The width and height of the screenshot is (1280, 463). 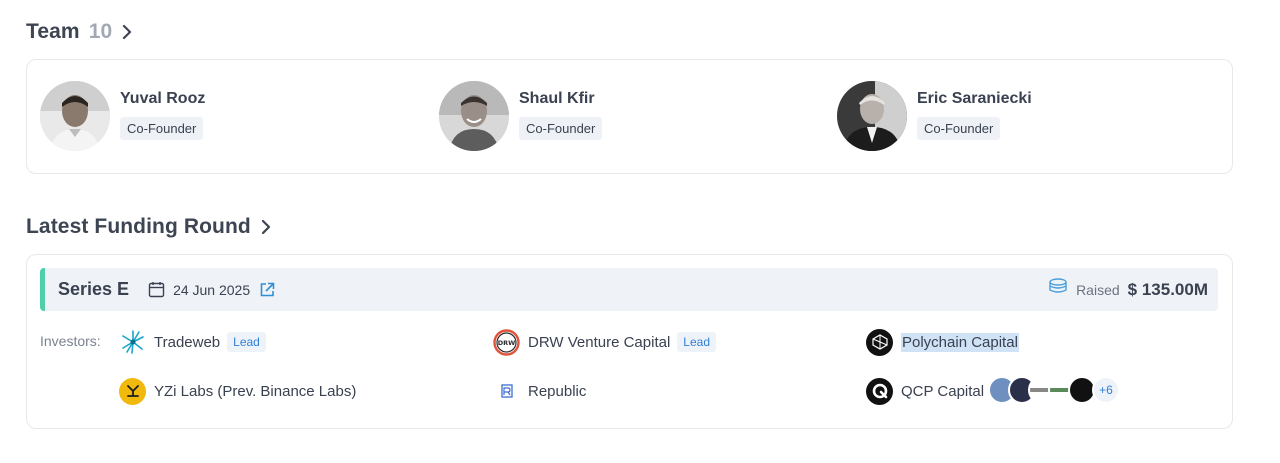 I want to click on funding-title: Latest Funding Round, so click(x=138, y=226).